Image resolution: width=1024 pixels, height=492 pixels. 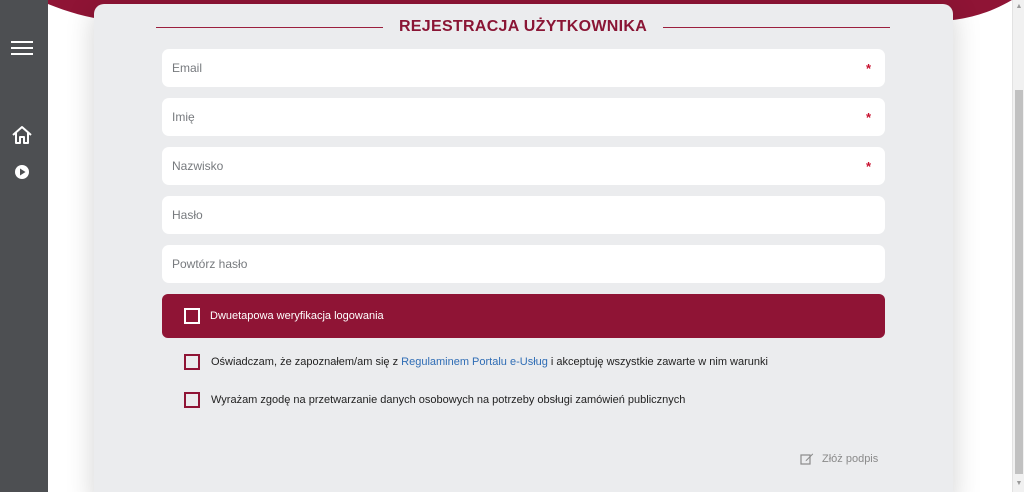 What do you see at coordinates (192, 316) in the screenshot?
I see `two-step-checkbox` at bounding box center [192, 316].